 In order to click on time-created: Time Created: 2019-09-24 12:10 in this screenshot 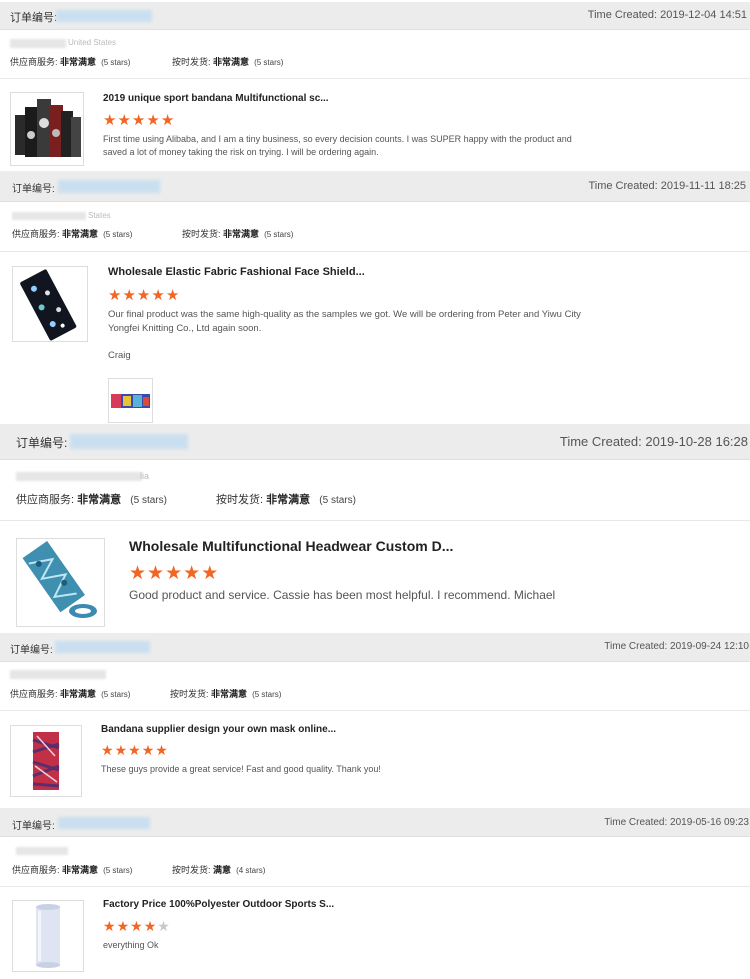, I will do `click(676, 646)`.